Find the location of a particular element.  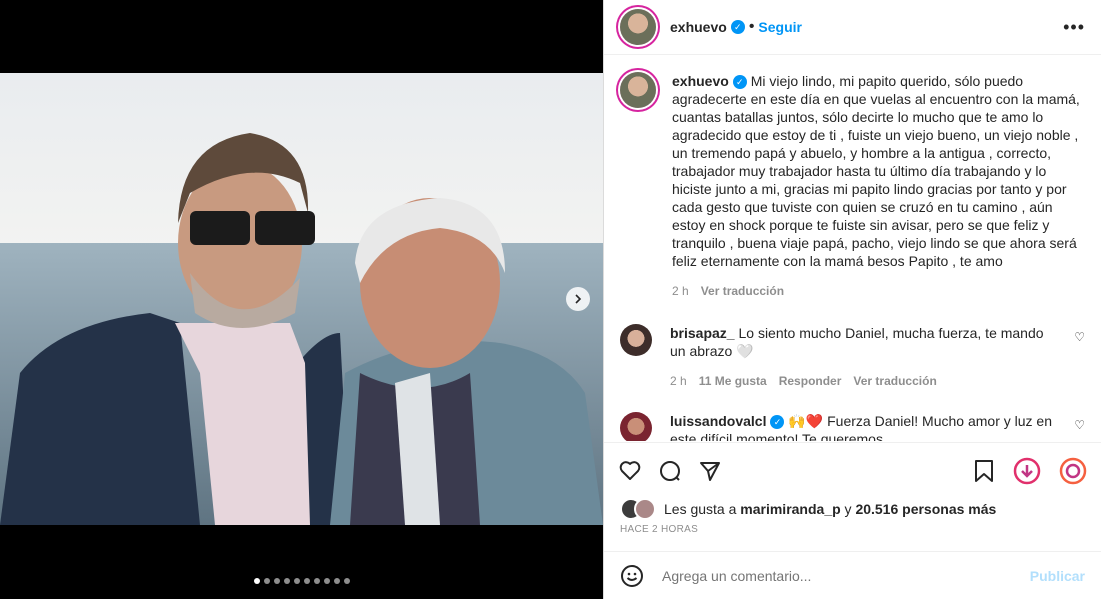

likes-count: 20.516 personas más is located at coordinates (925, 509).